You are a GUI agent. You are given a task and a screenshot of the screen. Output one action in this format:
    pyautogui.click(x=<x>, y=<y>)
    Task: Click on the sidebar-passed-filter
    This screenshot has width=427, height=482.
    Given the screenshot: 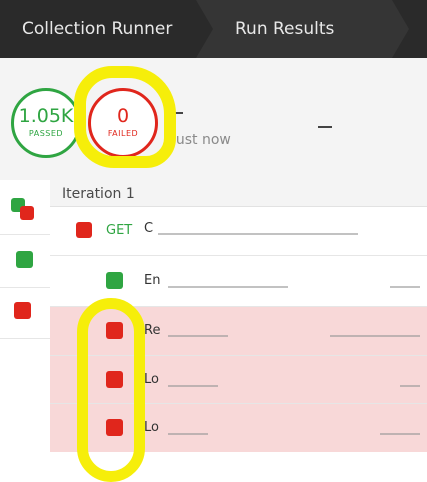 What is the action you would take?
    pyautogui.click(x=25, y=261)
    